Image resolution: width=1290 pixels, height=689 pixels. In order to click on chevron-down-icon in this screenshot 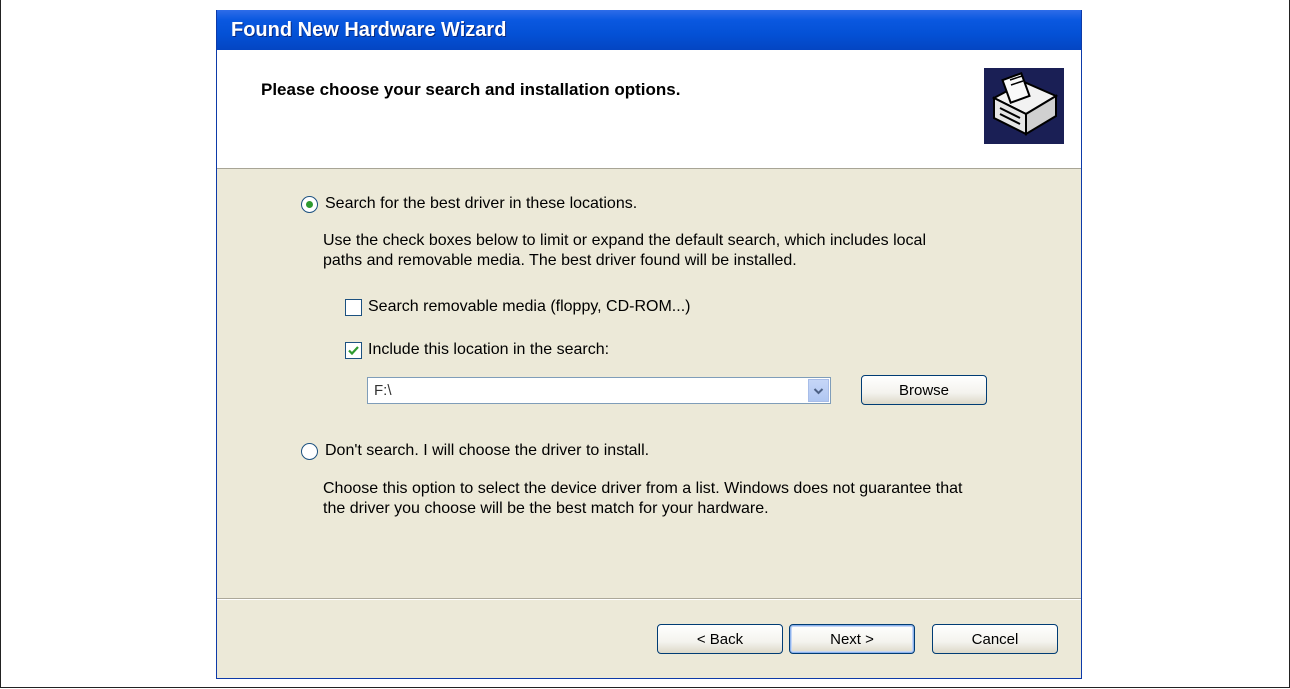, I will do `click(818, 390)`.